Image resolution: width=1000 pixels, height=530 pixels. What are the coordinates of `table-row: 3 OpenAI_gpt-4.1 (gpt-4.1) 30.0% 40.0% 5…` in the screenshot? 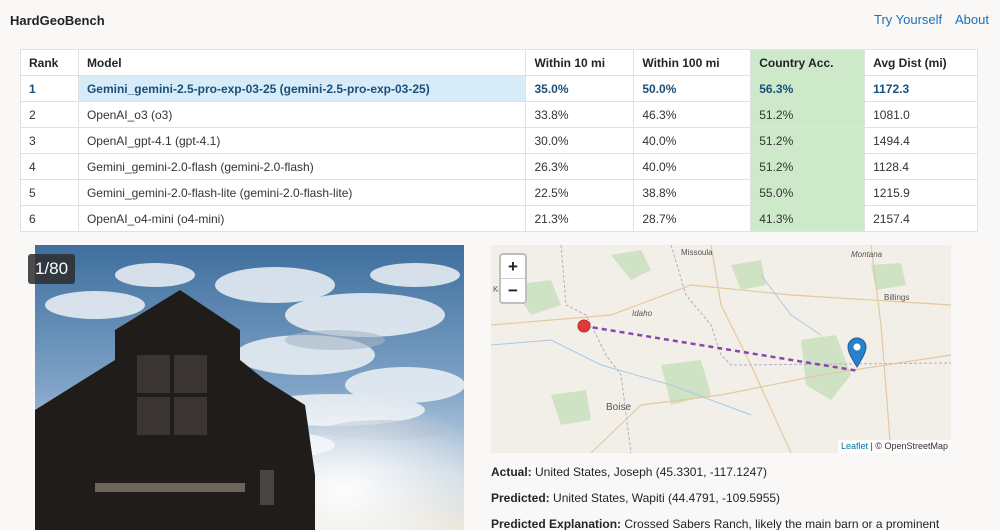 It's located at (499, 140).